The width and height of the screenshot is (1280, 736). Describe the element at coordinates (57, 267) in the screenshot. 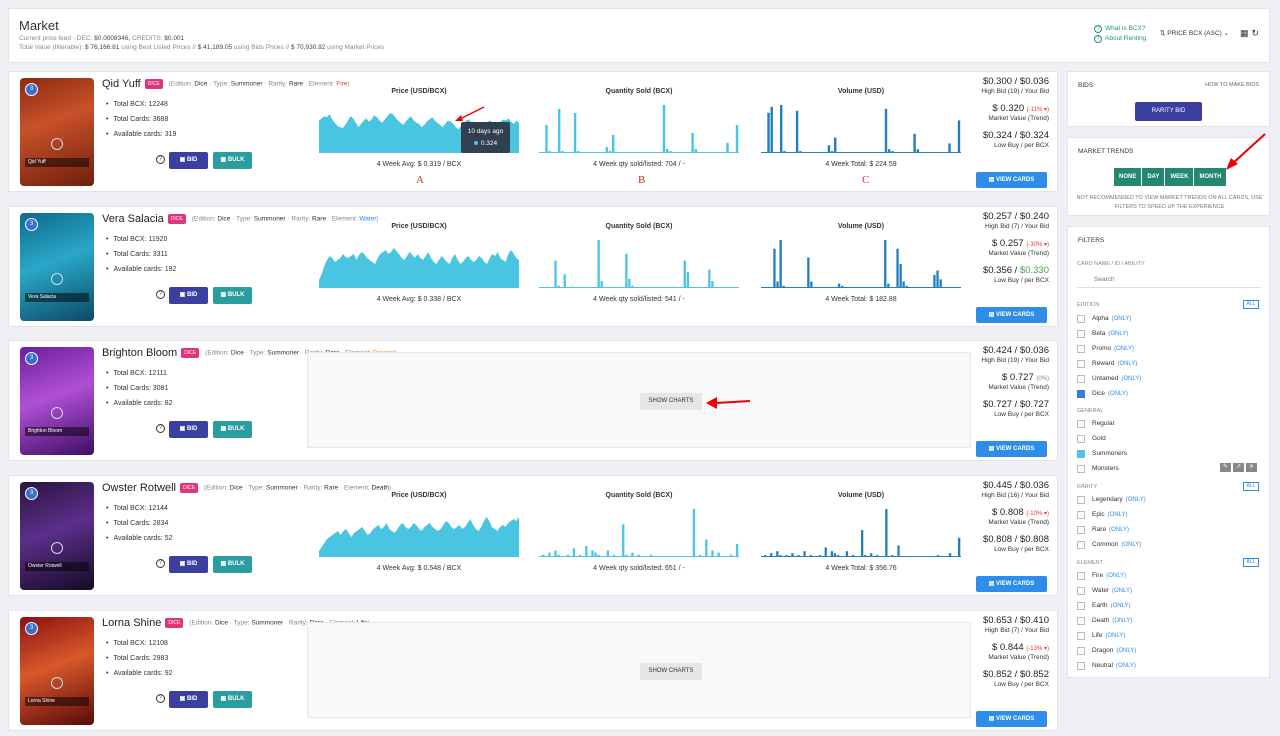

I see `card-art: 3 Vera Salacia` at that location.